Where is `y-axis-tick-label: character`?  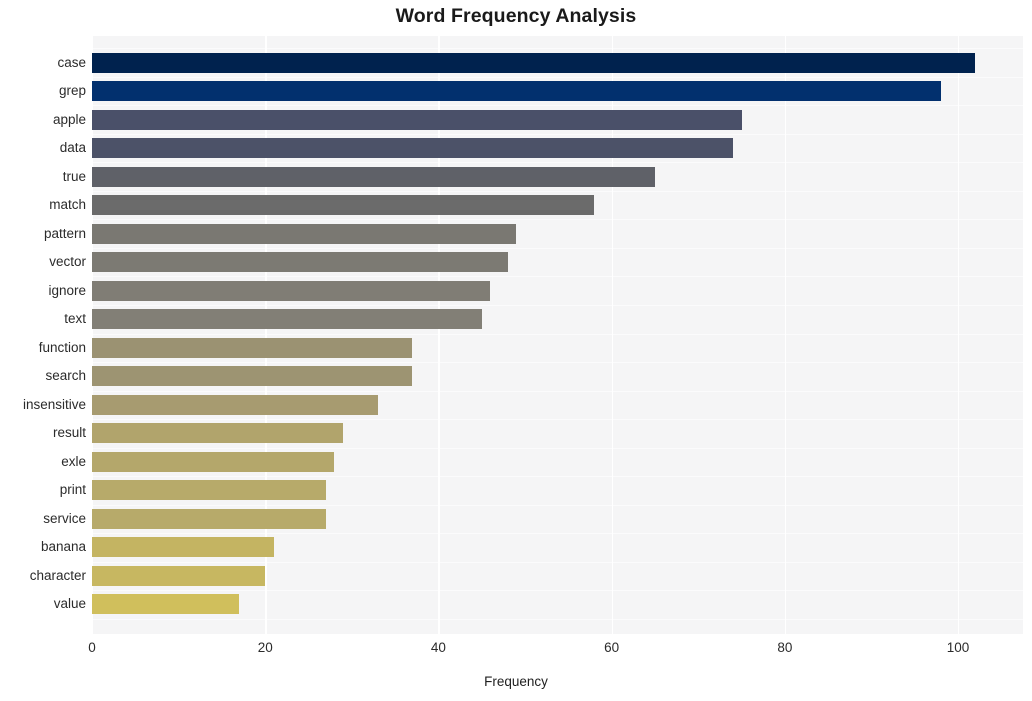 y-axis-tick-label: character is located at coordinates (57, 575).